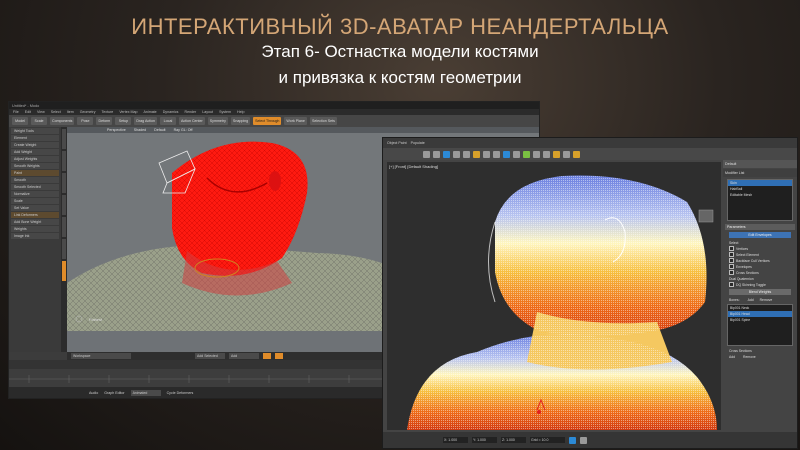  I want to click on snap-icon, so click(476, 154).